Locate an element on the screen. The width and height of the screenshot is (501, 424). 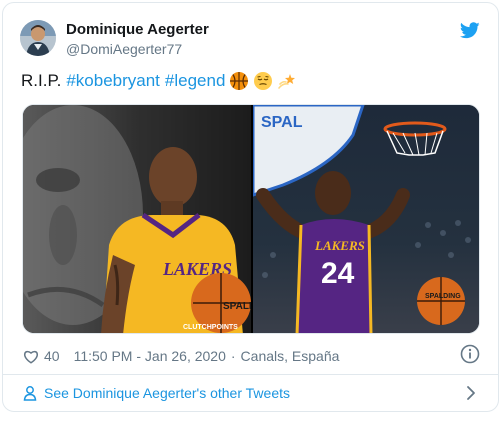
chevron-right-icon is located at coordinates (471, 393).